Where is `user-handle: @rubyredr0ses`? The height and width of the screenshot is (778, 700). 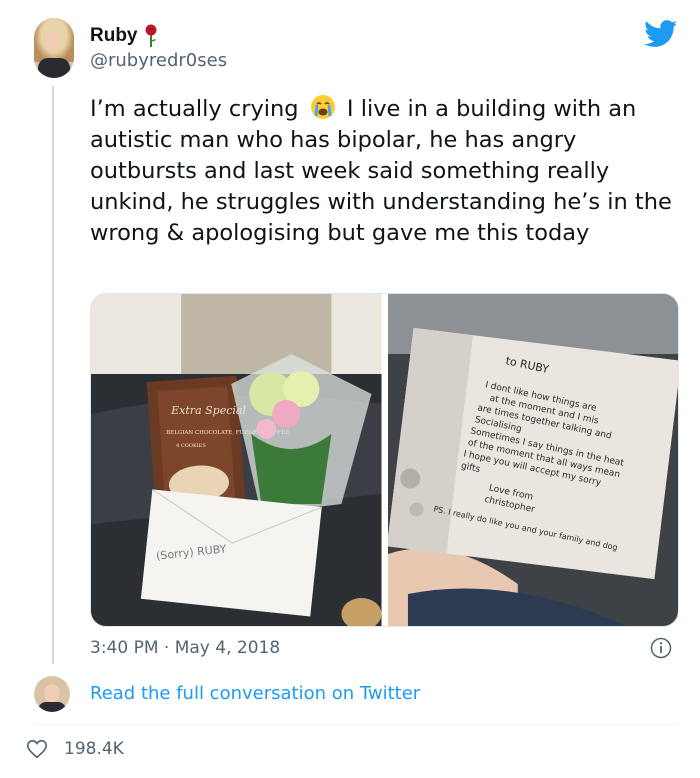 user-handle: @rubyredr0ses is located at coordinates (158, 60).